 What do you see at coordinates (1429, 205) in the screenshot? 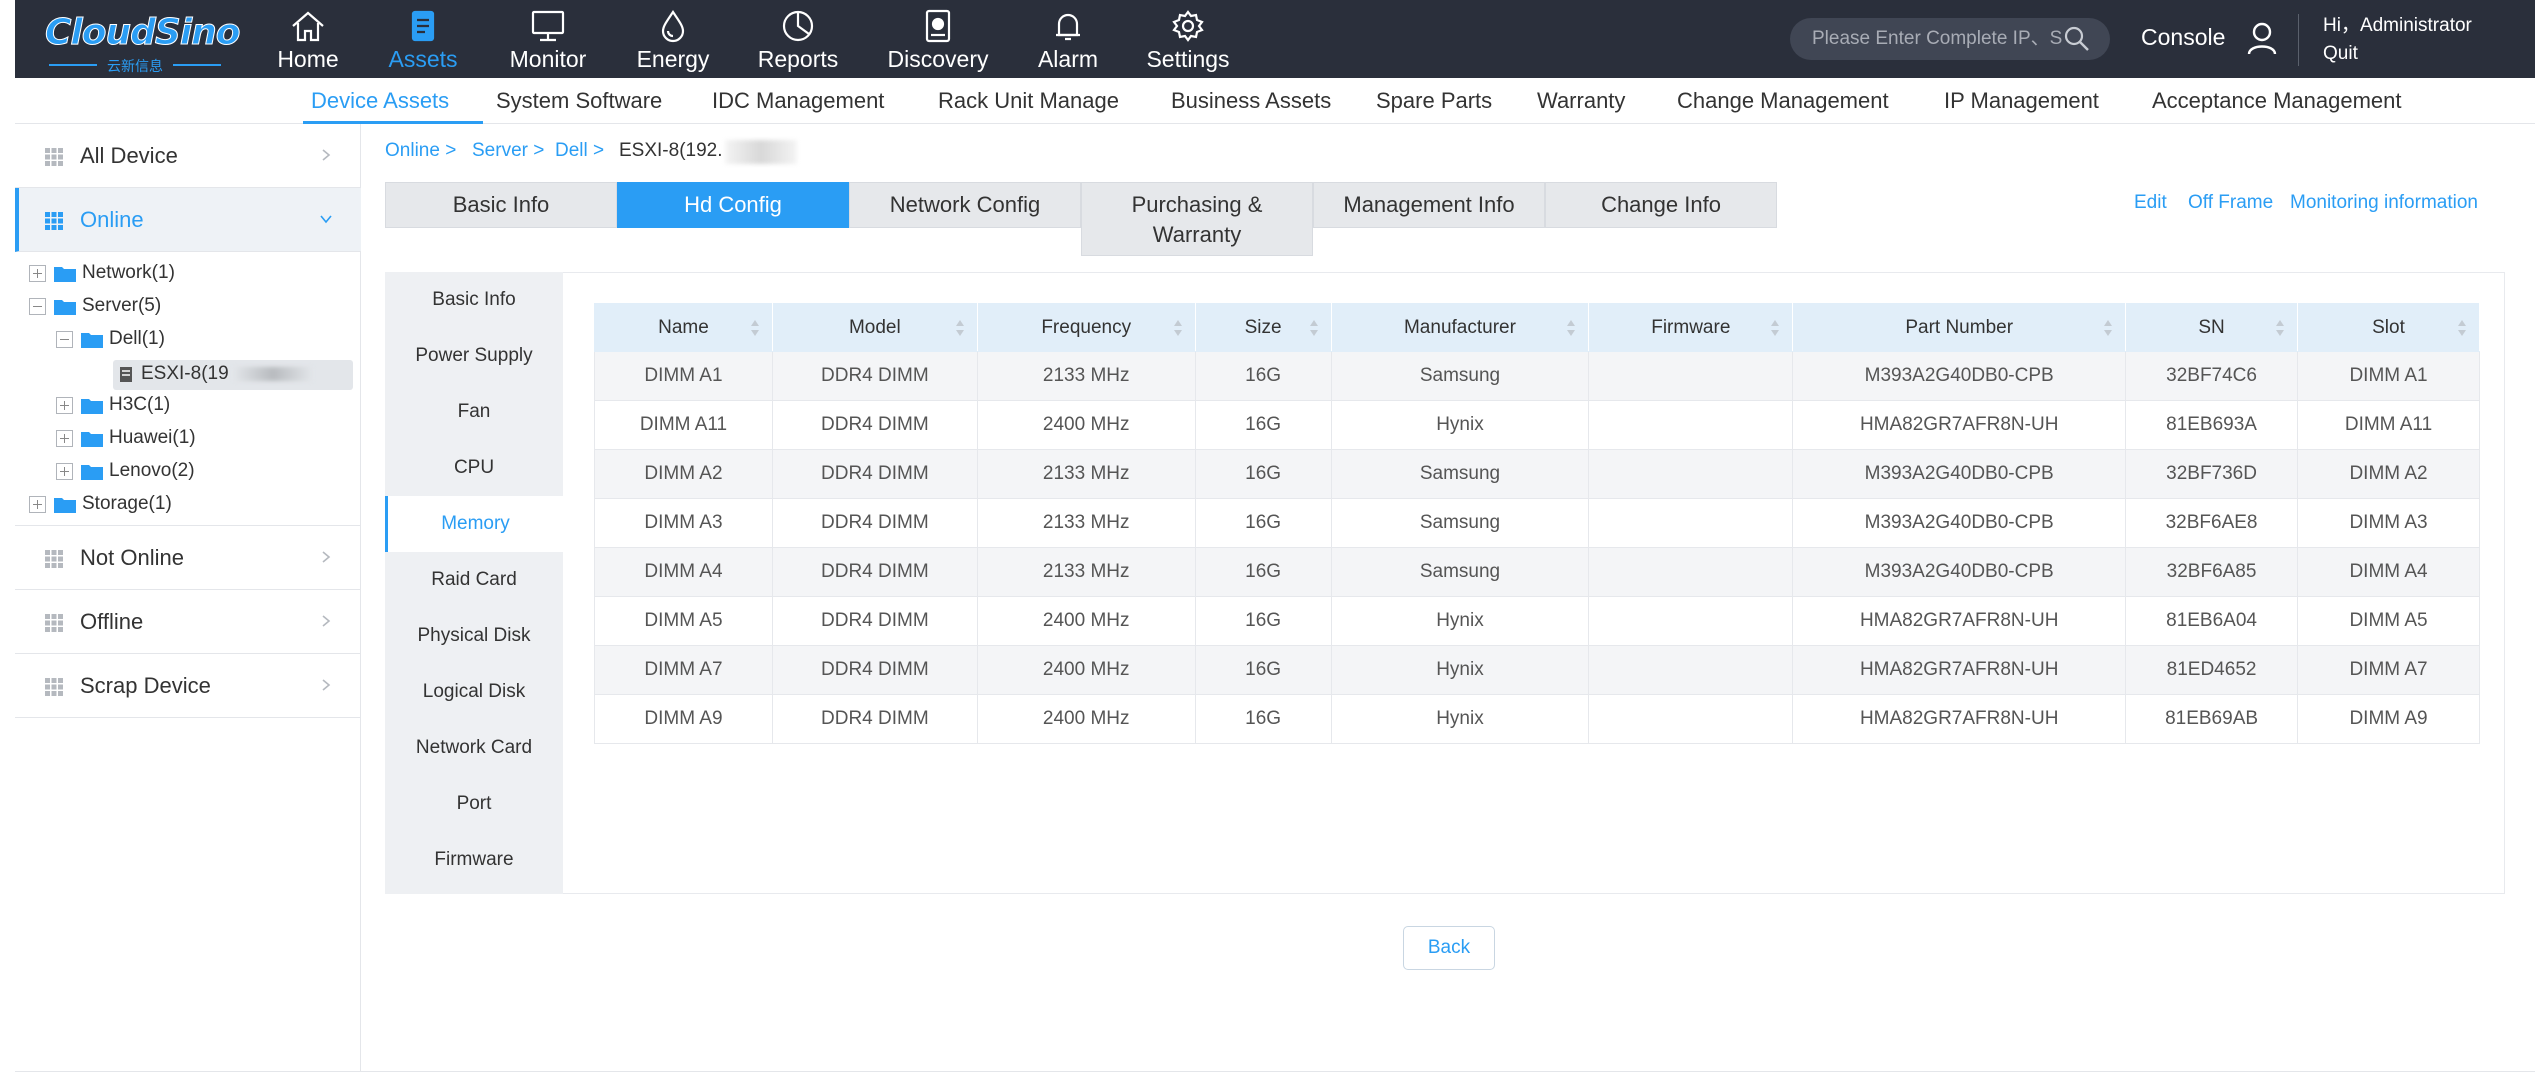
I see `tab-management-info: Management Info` at bounding box center [1429, 205].